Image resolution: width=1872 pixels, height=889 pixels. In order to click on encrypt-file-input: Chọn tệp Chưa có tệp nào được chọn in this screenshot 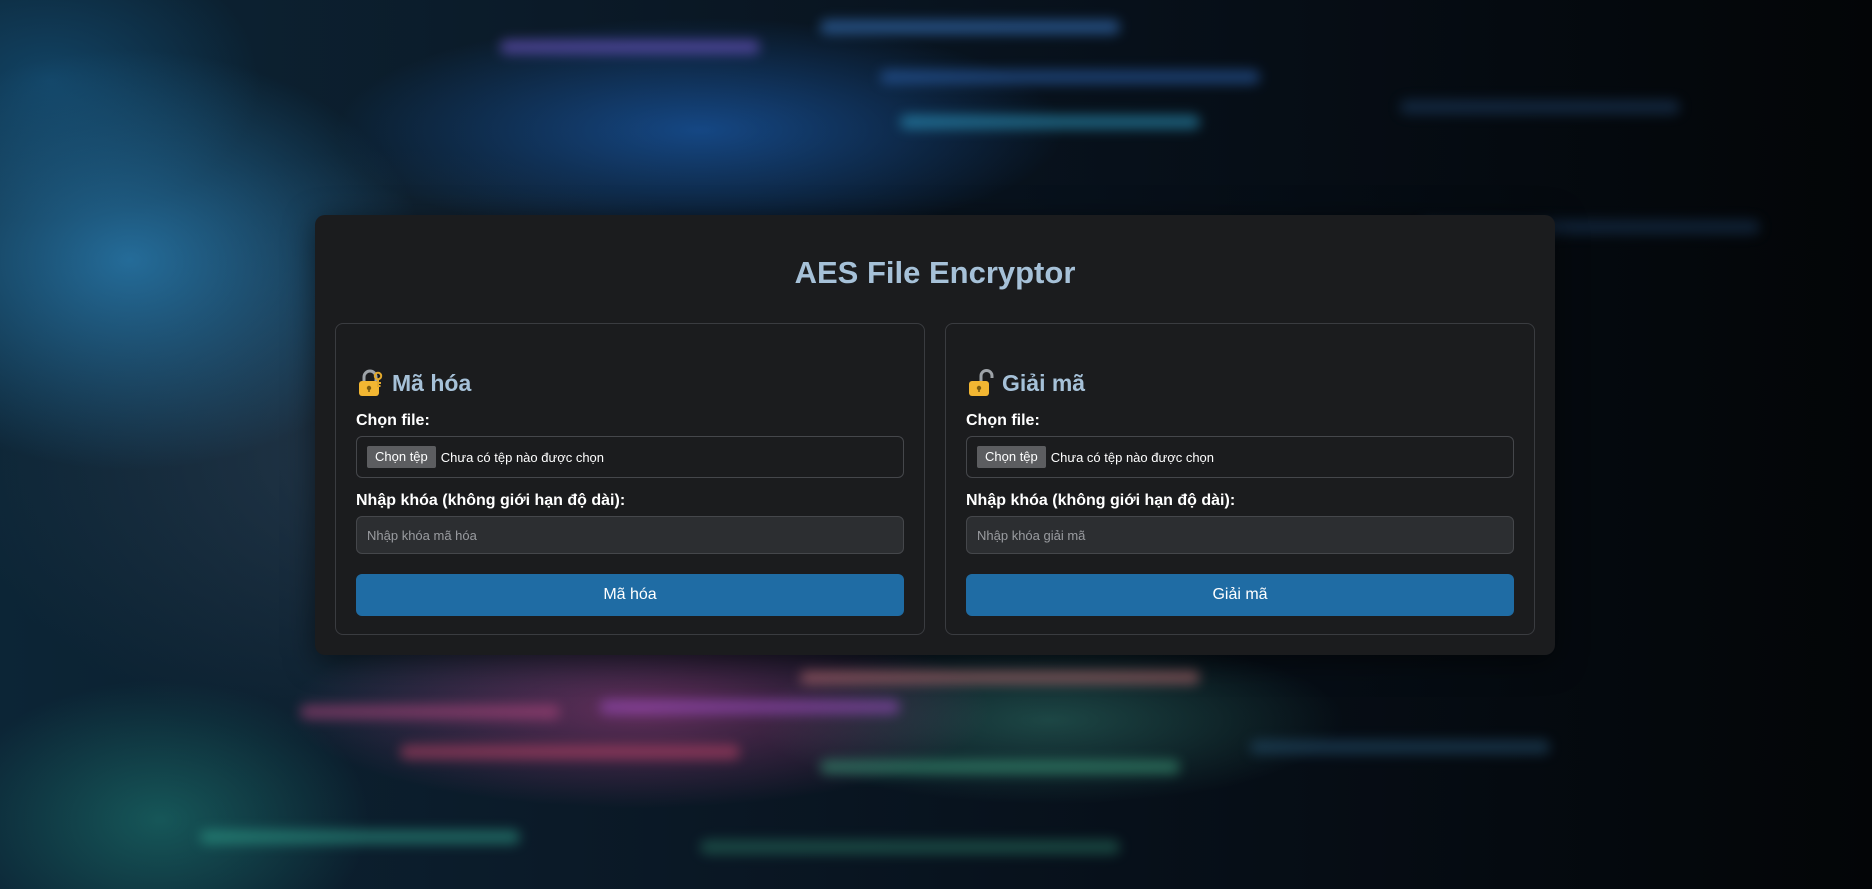, I will do `click(630, 457)`.